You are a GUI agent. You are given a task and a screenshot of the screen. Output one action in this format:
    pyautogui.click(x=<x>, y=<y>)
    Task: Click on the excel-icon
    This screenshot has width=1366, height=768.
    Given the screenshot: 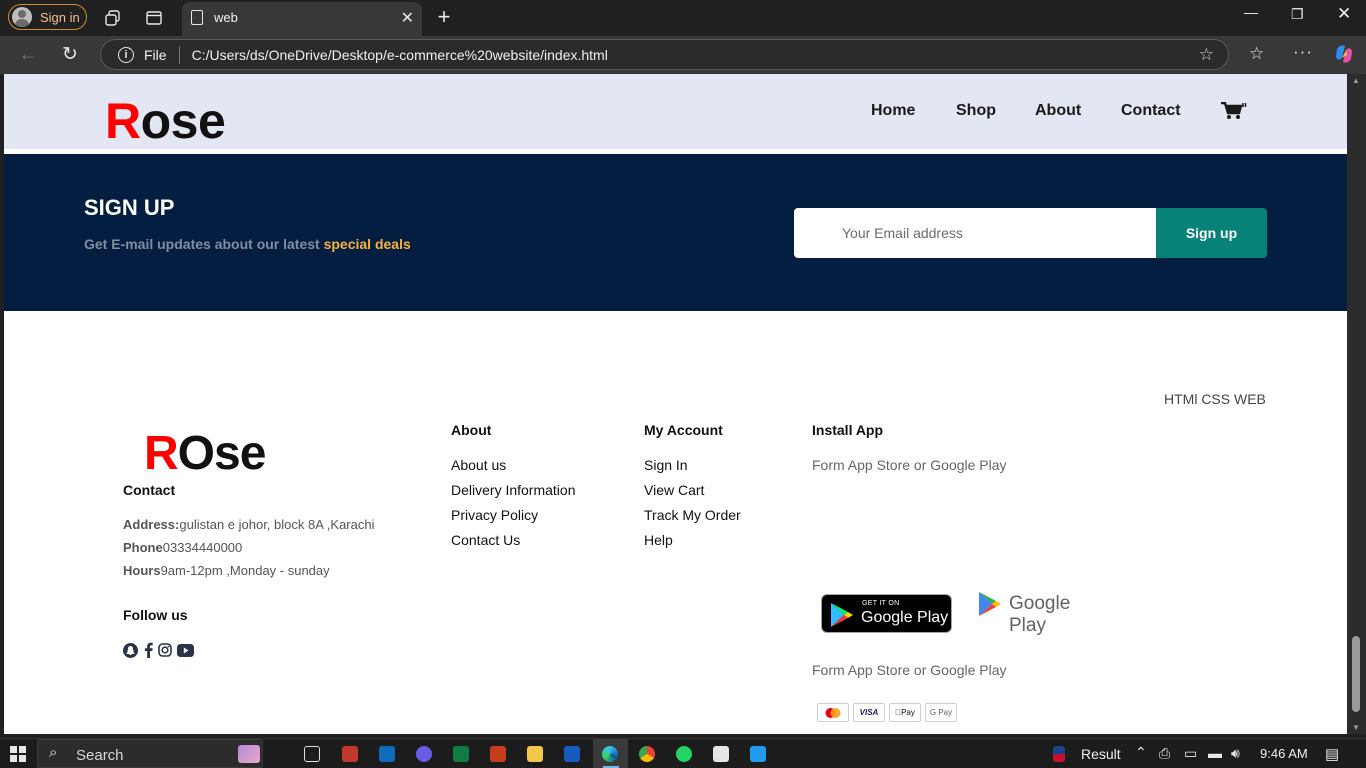 What is the action you would take?
    pyautogui.click(x=461, y=754)
    